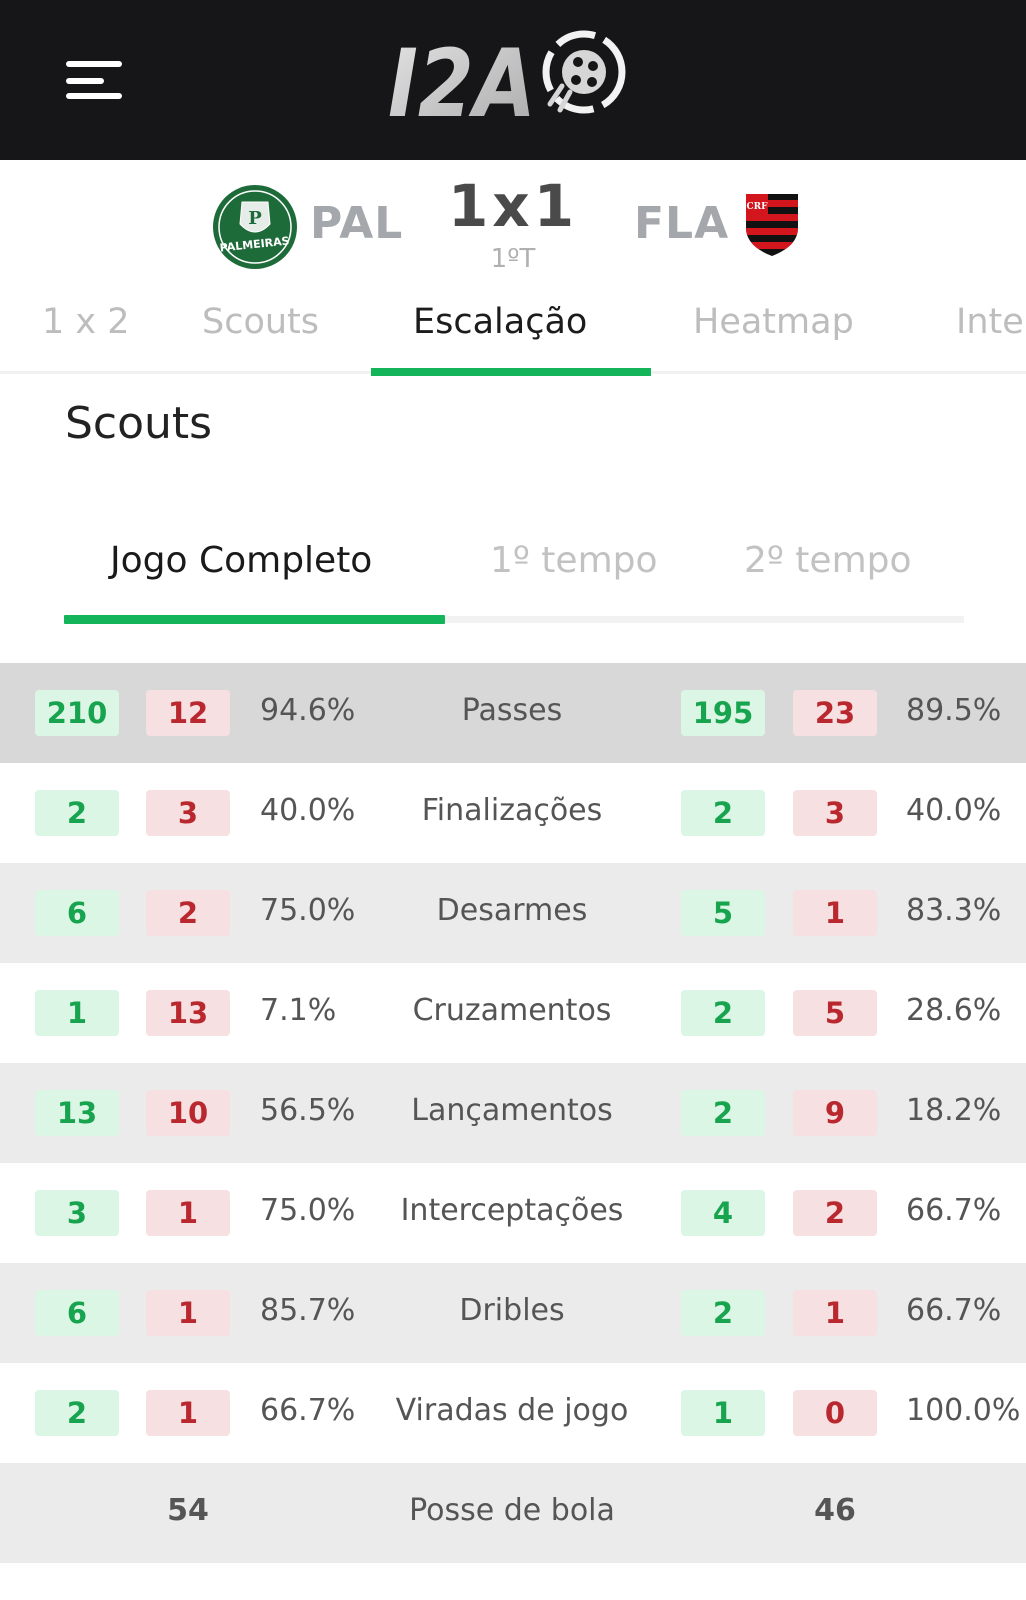 Image resolution: width=1026 pixels, height=1600 pixels. What do you see at coordinates (308, 1110) in the screenshot?
I see `home-percentage: 56.5%` at bounding box center [308, 1110].